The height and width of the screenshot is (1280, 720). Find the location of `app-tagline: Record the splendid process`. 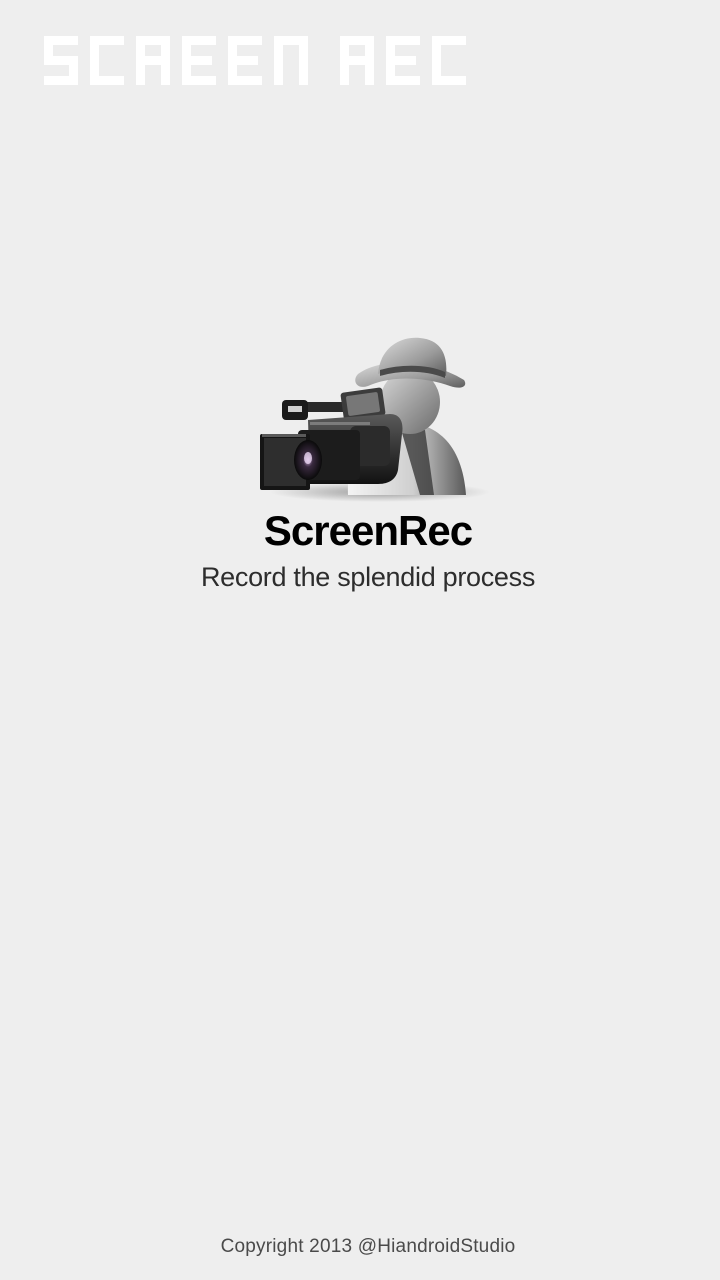

app-tagline: Record the splendid process is located at coordinates (368, 577).